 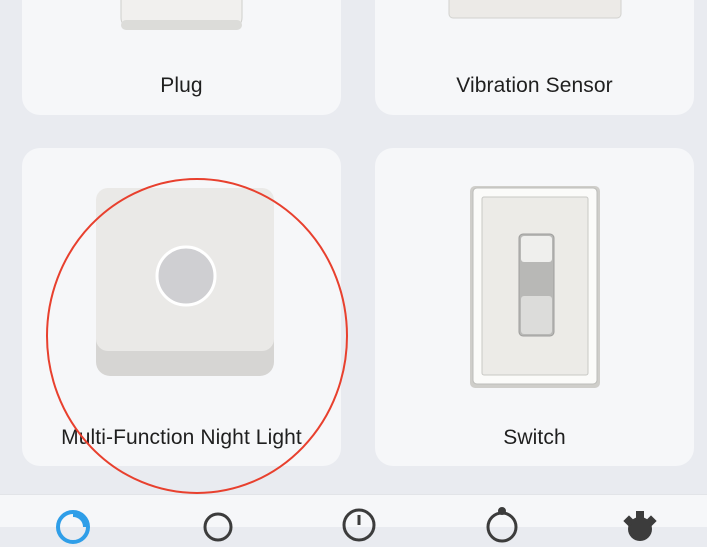 I want to click on automation-icon, so click(x=502, y=527).